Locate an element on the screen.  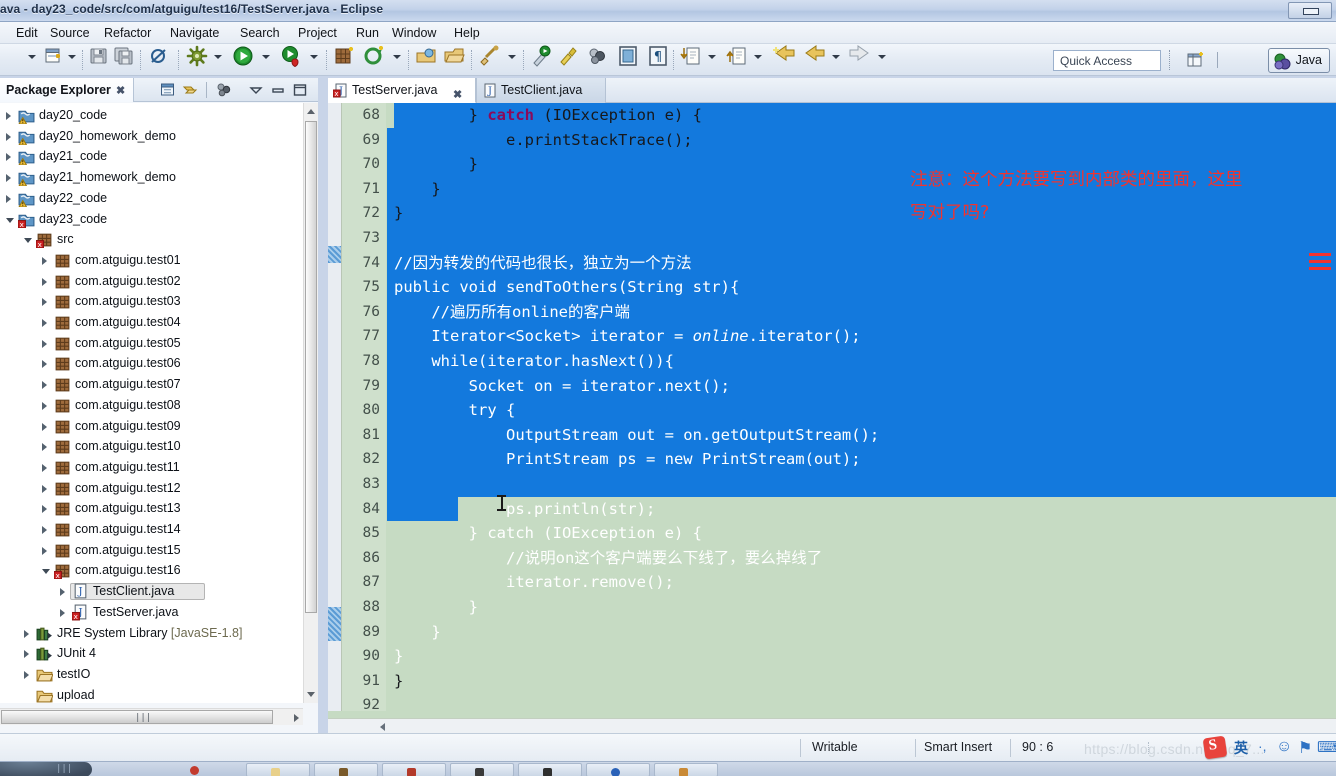
tree-item-com-atguigu-test08: com.atguigu.test08 is located at coordinates (151, 405).